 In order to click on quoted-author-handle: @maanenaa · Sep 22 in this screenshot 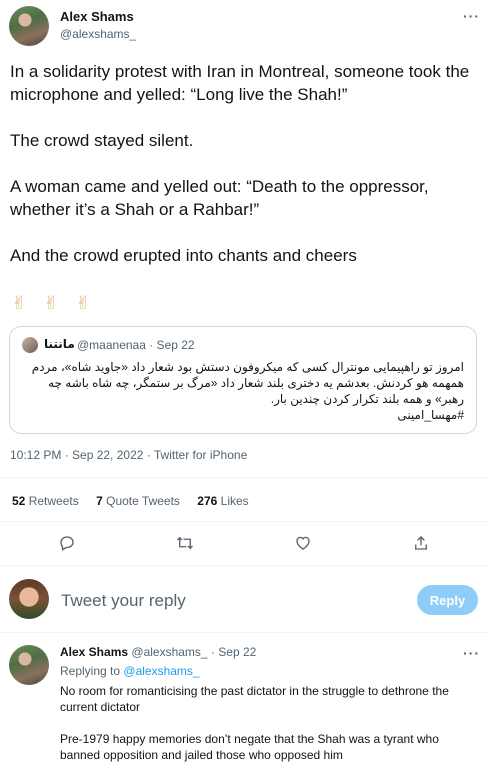, I will do `click(136, 345)`.